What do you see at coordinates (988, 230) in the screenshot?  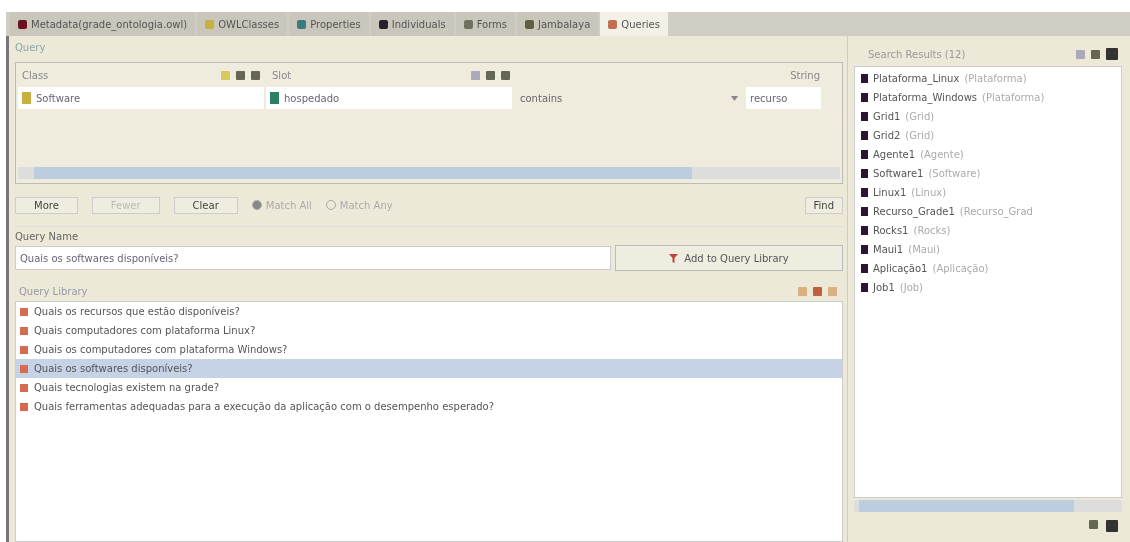 I see `result-item: Rocks1 (Rocks)` at bounding box center [988, 230].